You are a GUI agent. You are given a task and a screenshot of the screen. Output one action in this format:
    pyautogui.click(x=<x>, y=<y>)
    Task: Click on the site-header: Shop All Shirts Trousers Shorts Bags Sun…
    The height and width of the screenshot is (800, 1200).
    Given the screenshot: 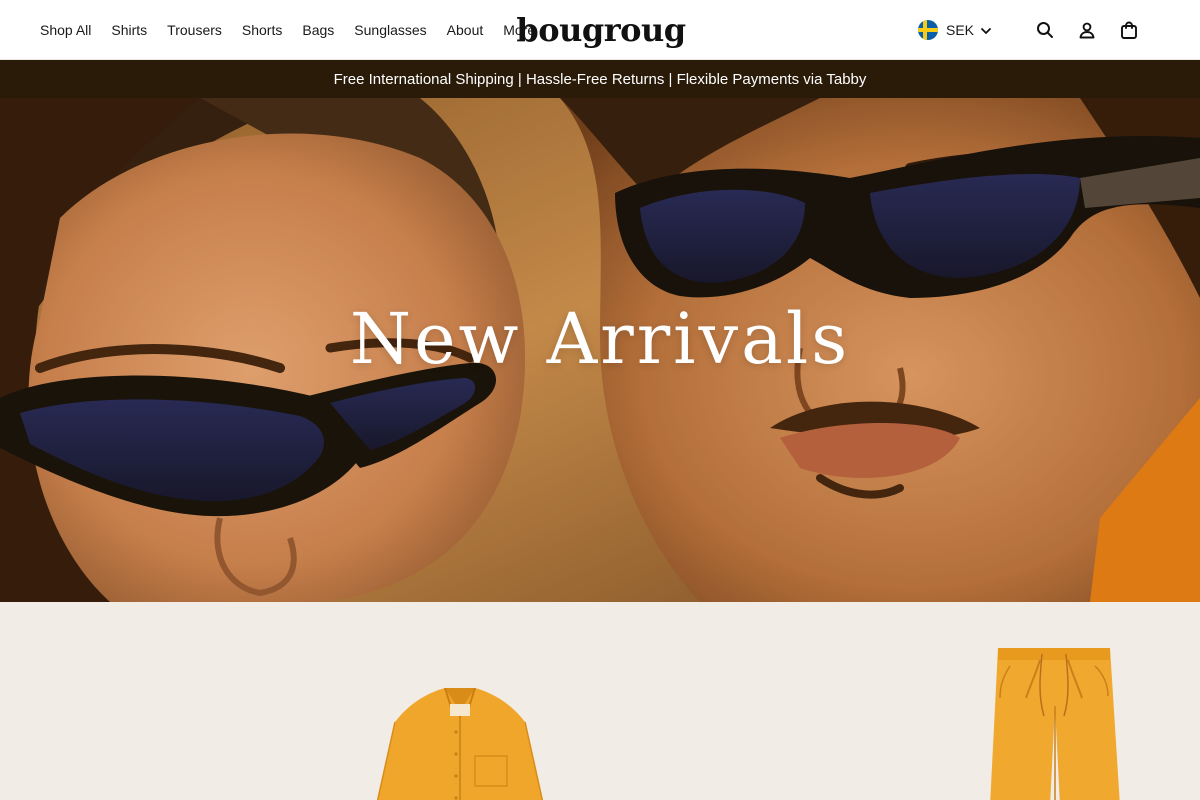 What is the action you would take?
    pyautogui.click(x=600, y=30)
    